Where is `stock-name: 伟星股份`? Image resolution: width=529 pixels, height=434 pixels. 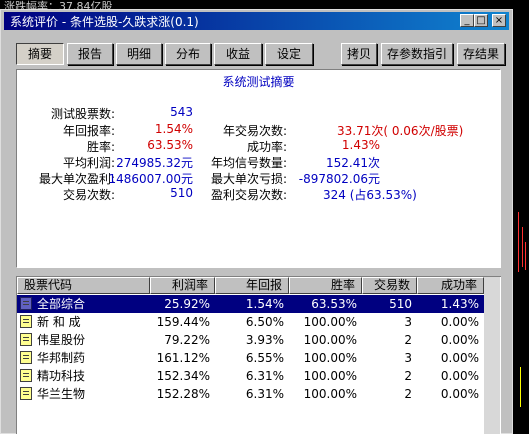 stock-name: 伟星股份 is located at coordinates (61, 340).